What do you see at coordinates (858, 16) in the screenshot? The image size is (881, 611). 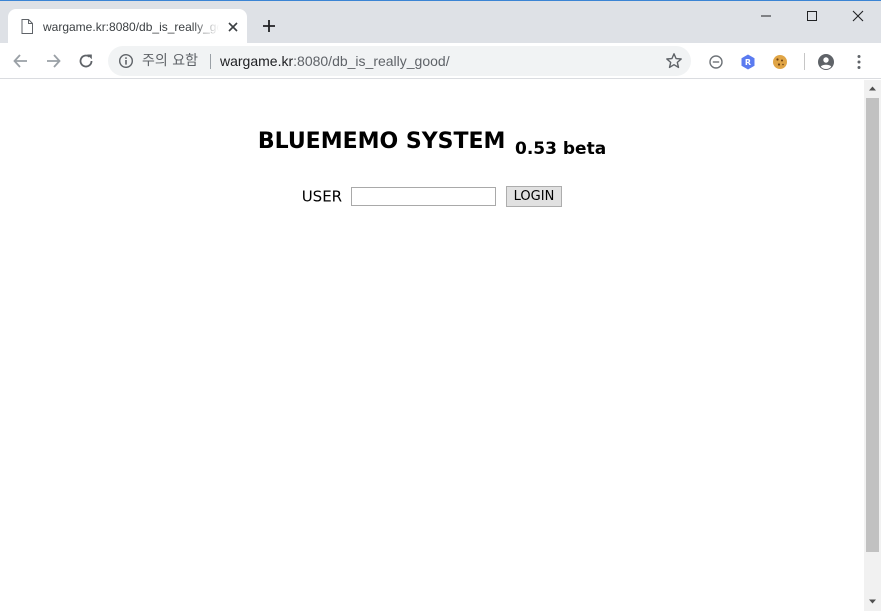 I see `window-close-icon` at bounding box center [858, 16].